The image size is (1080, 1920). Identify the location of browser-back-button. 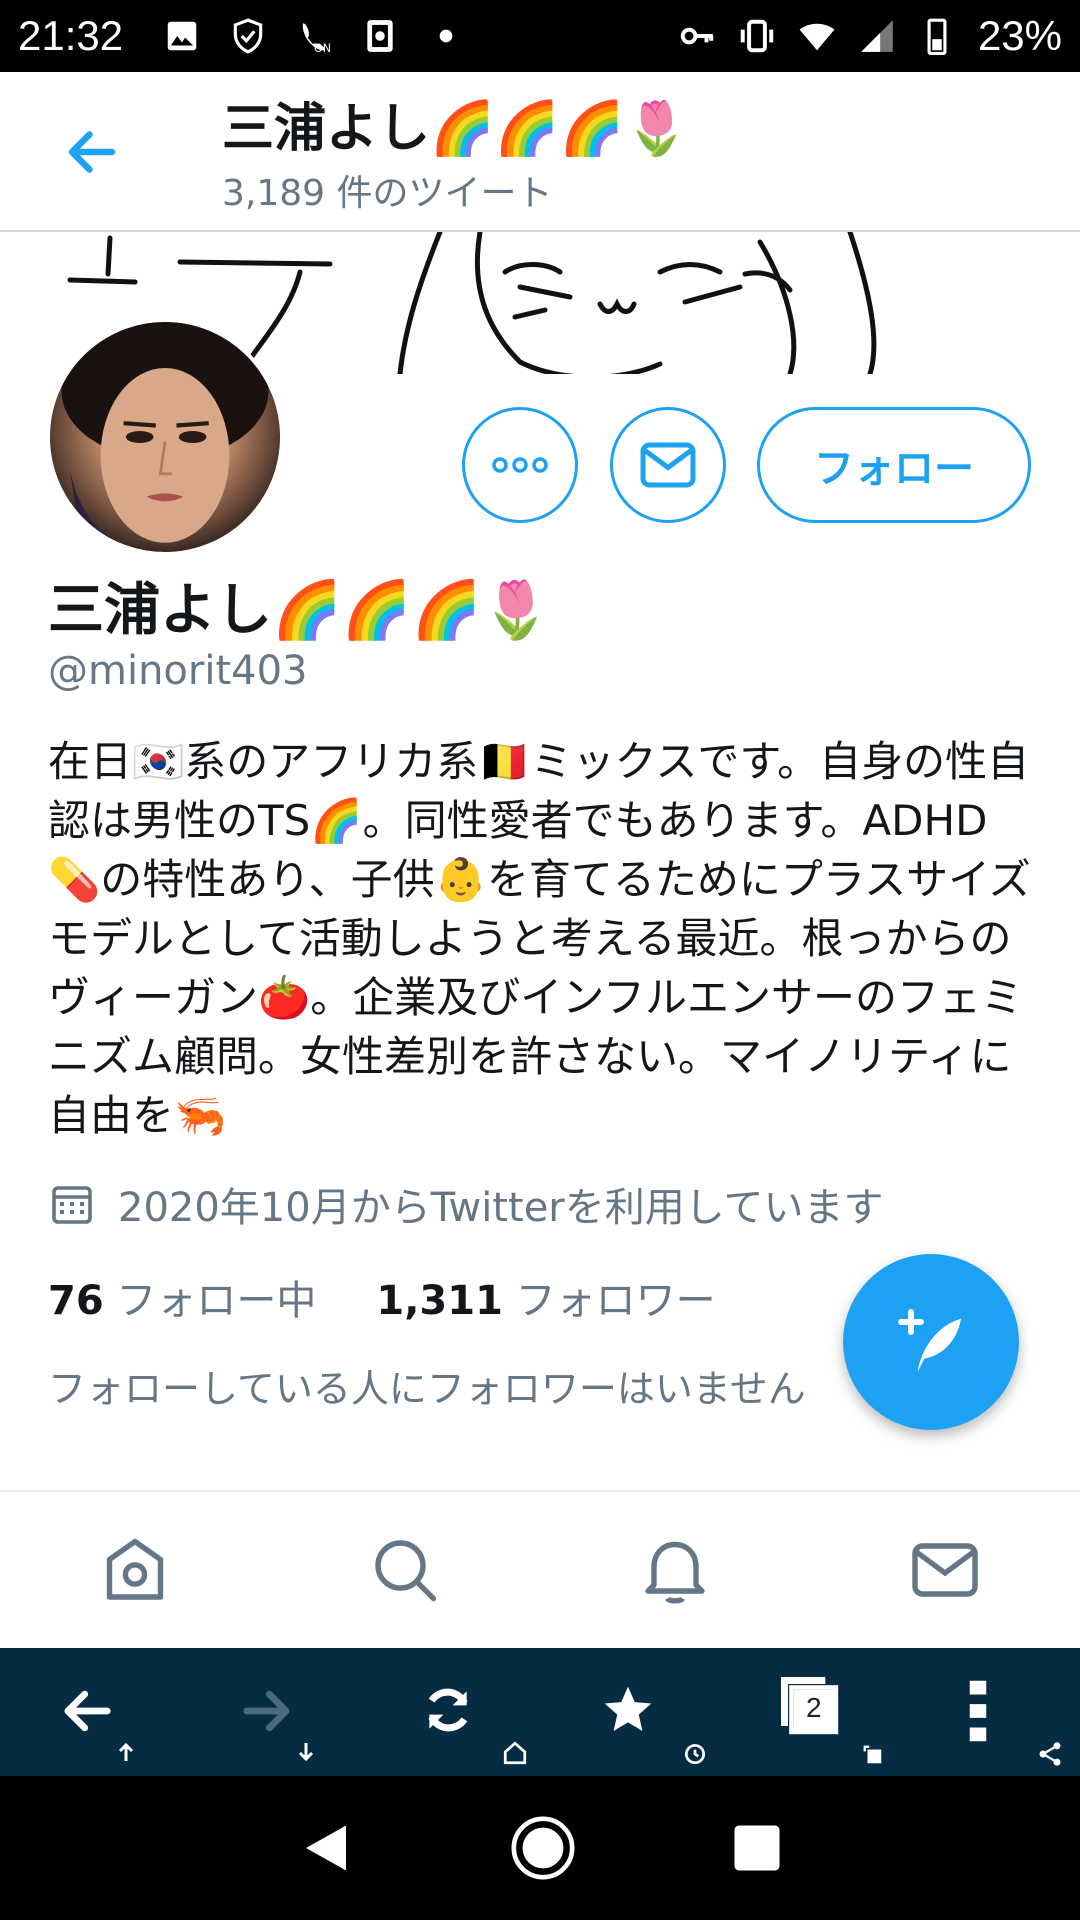
(90, 1712).